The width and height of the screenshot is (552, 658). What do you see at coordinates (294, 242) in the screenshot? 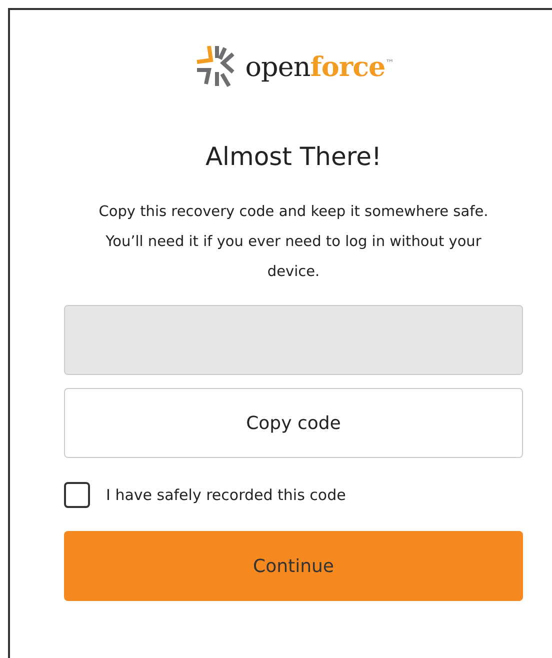
I see `instruction-text: Copy this recovery code and keep it somewhere safe. You’ll need it if you ever need to log in without your device.` at bounding box center [294, 242].